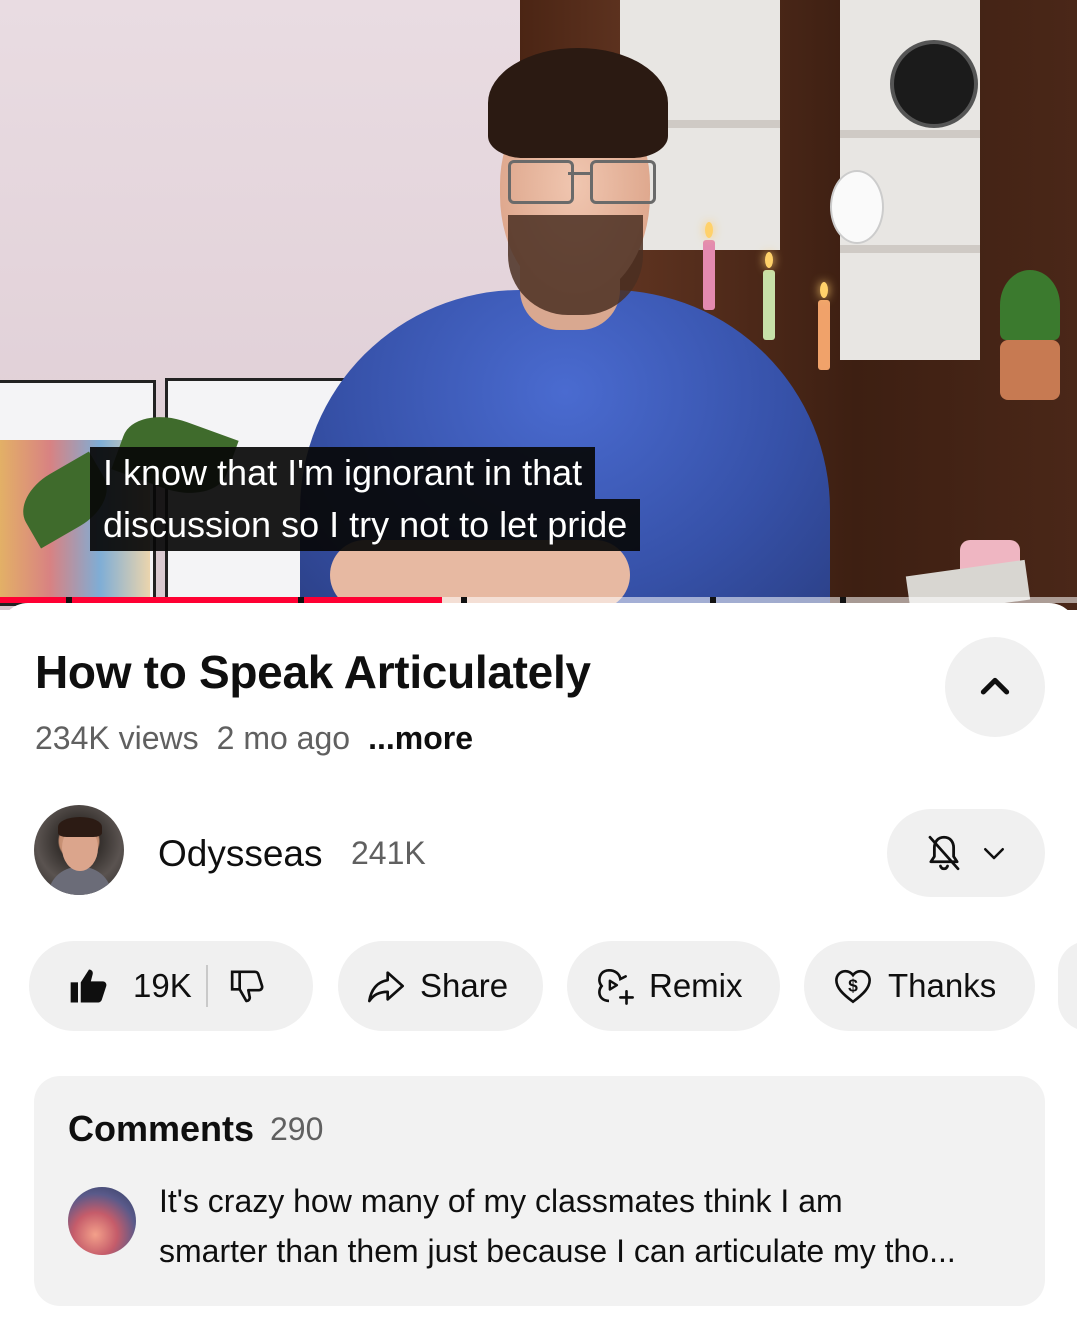 Image resolution: width=1077 pixels, height=1337 pixels. What do you see at coordinates (966, 853) in the screenshot?
I see `subscription-notification-button` at bounding box center [966, 853].